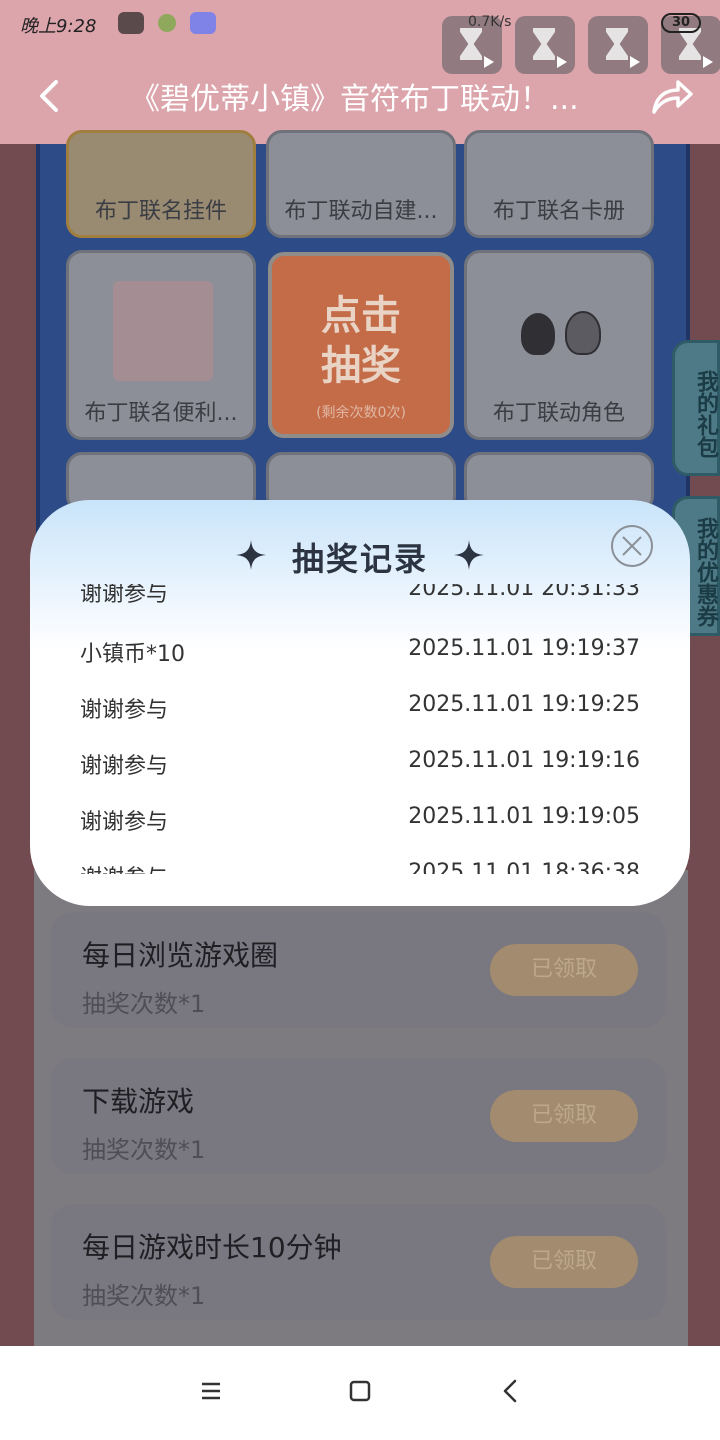 The height and width of the screenshot is (1440, 720). I want to click on record-prize: 小镇币*10, so click(132, 654).